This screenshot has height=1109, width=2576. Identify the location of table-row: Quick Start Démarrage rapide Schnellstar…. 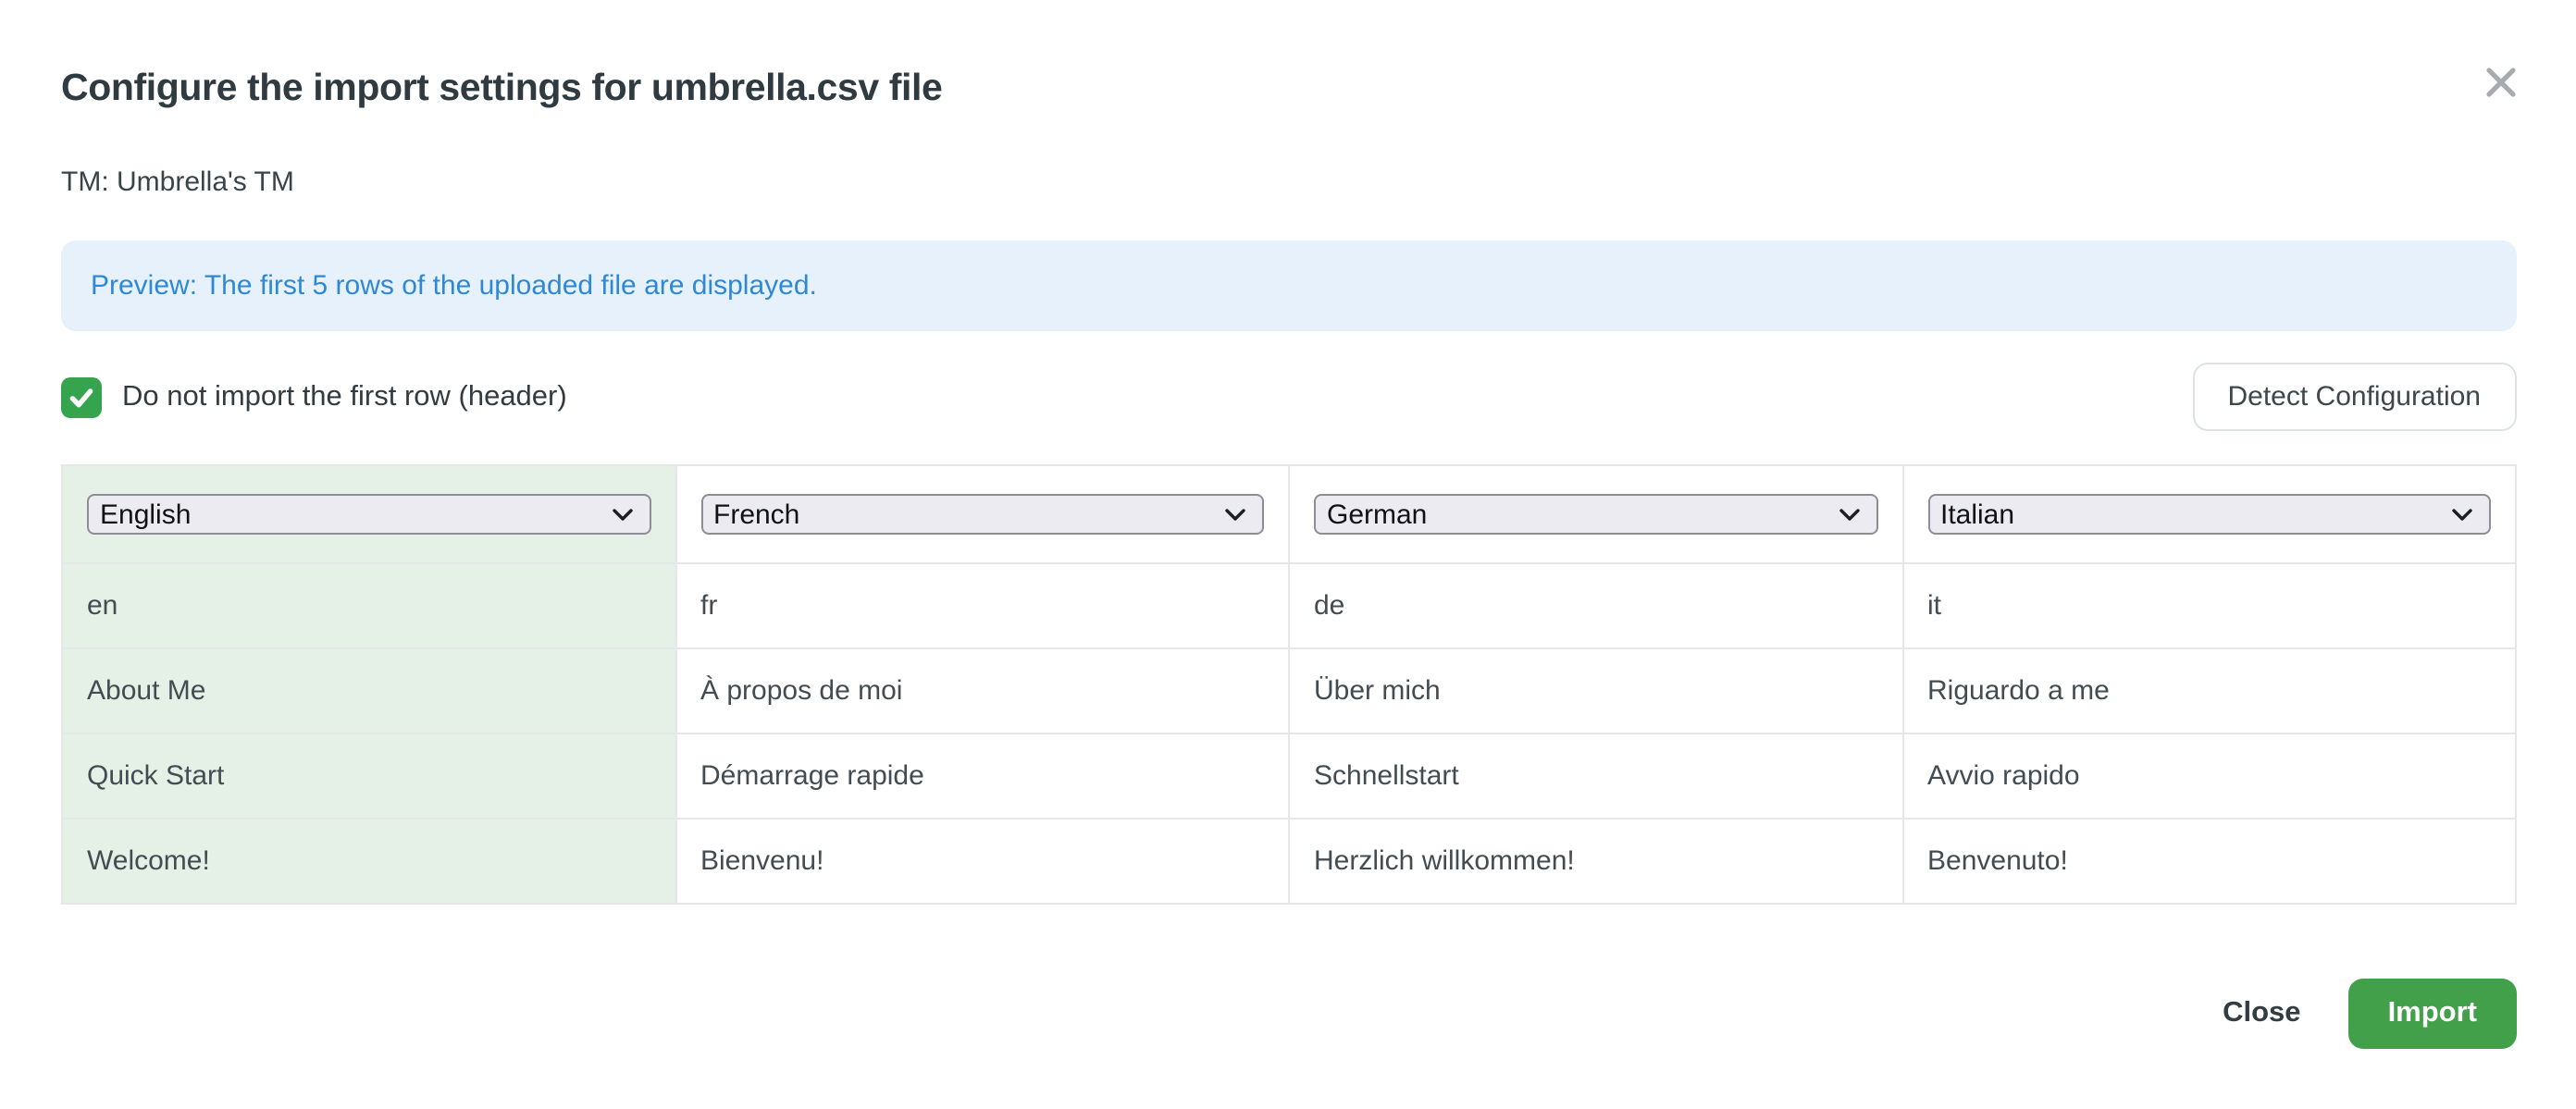
(1289, 776).